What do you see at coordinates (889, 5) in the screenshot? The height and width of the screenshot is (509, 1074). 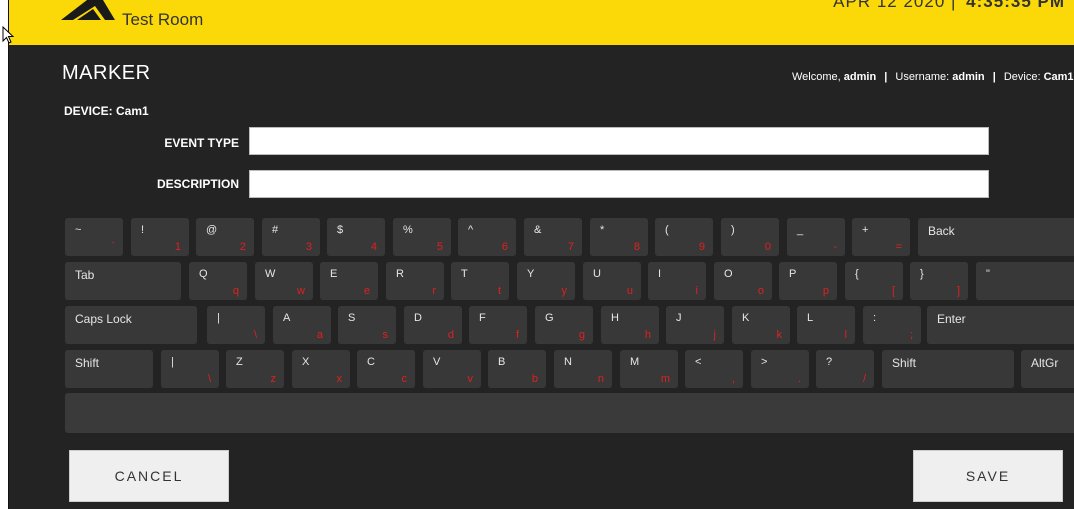 I see `date-text: APR 12 2020` at bounding box center [889, 5].